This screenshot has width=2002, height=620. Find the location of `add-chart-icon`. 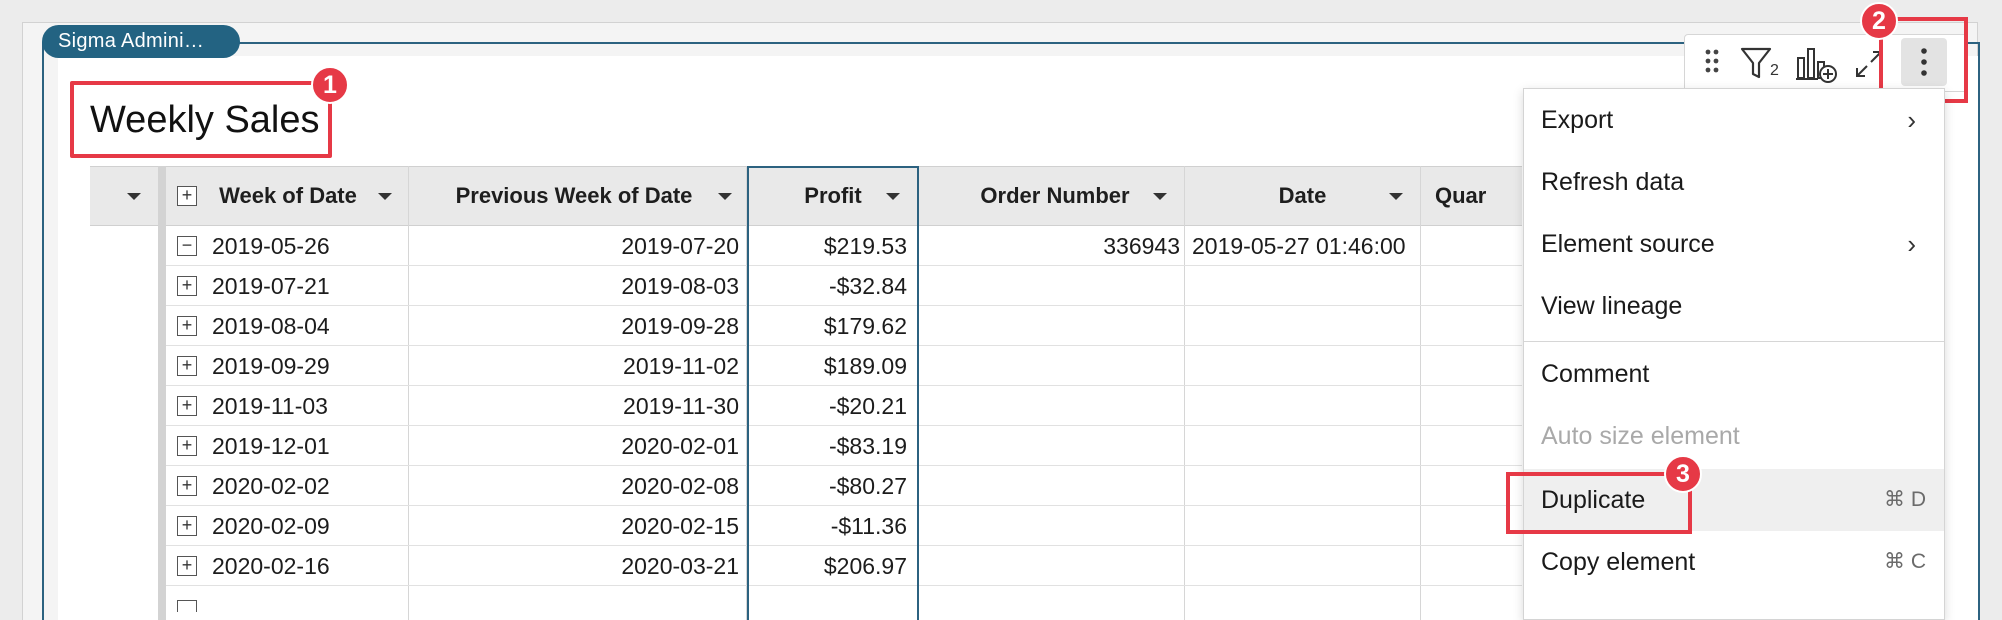

add-chart-icon is located at coordinates (1817, 64).